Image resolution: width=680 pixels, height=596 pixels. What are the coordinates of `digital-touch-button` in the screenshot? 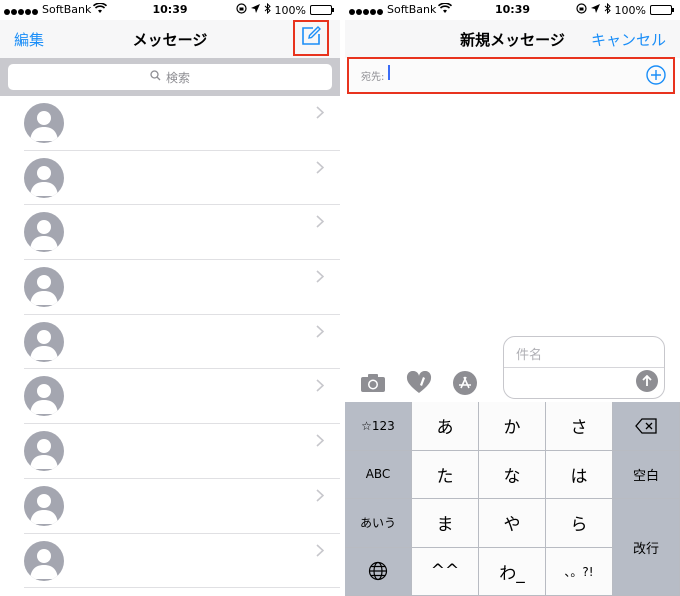 It's located at (419, 383).